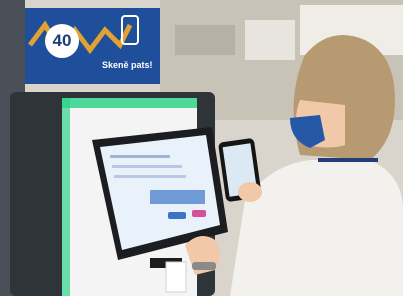 The height and width of the screenshot is (296, 403). I want to click on sign-number: 40, so click(62, 40).